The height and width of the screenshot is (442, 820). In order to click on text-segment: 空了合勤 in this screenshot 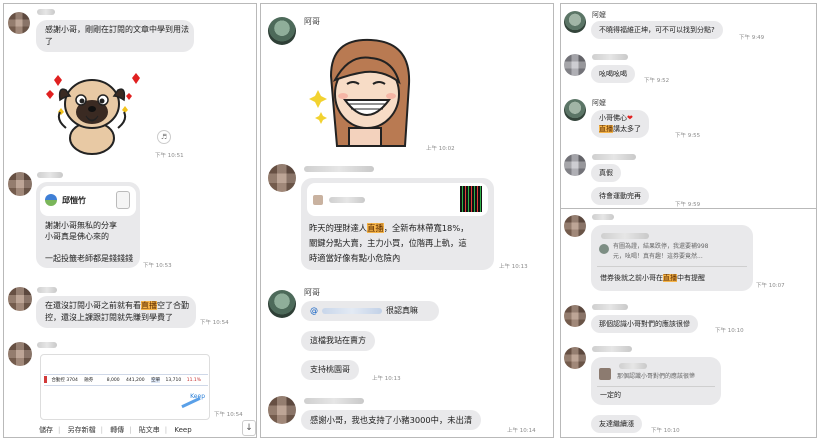, I will do `click(173, 305)`.